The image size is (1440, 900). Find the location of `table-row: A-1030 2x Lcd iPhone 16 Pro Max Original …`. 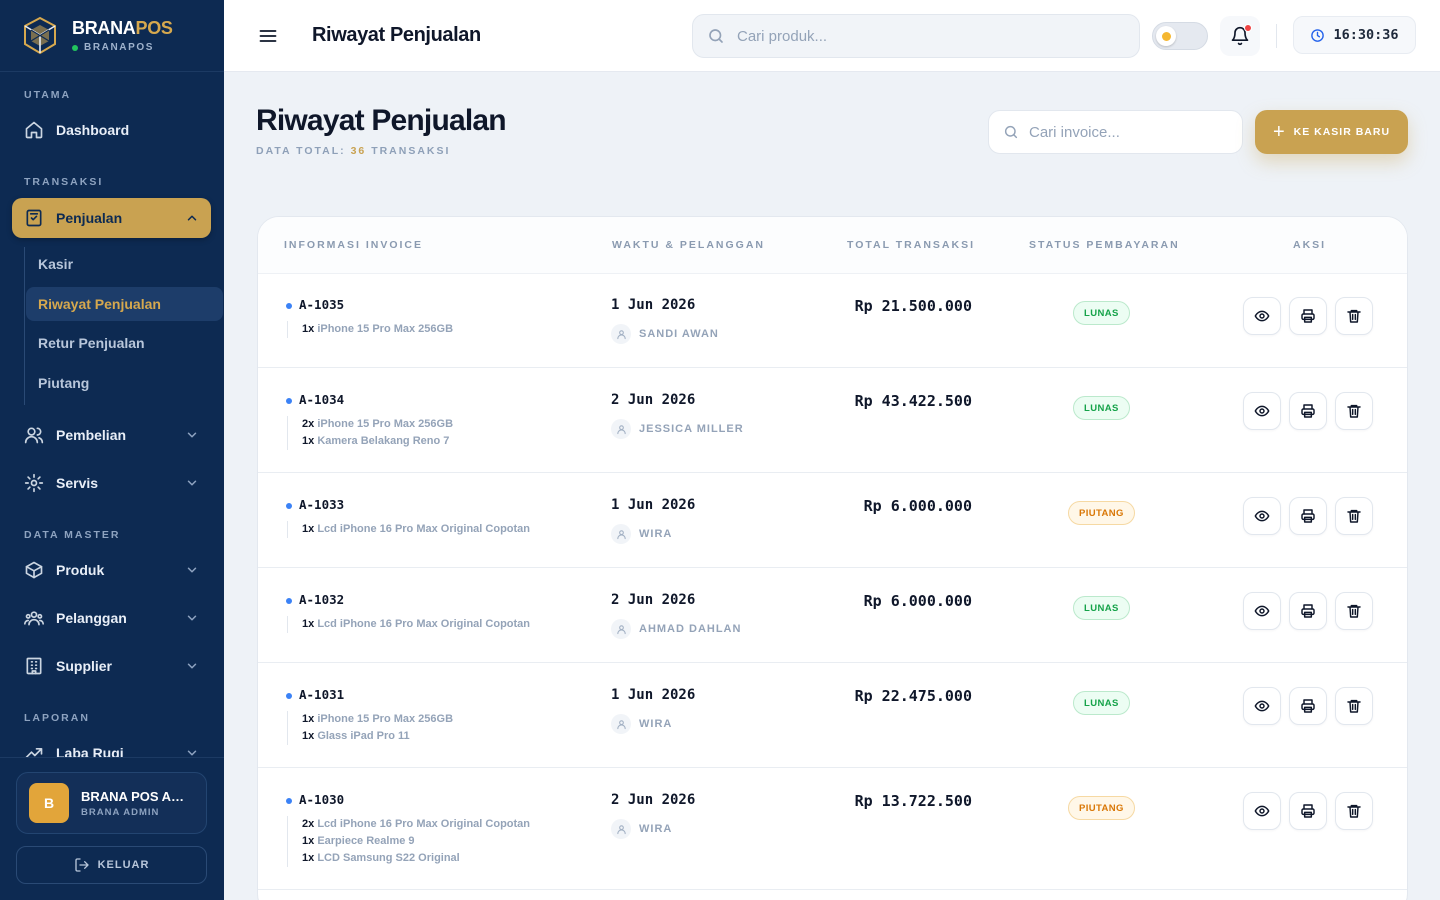

table-row: A-1030 2x Lcd iPhone 16 Pro Max Original … is located at coordinates (832, 829).